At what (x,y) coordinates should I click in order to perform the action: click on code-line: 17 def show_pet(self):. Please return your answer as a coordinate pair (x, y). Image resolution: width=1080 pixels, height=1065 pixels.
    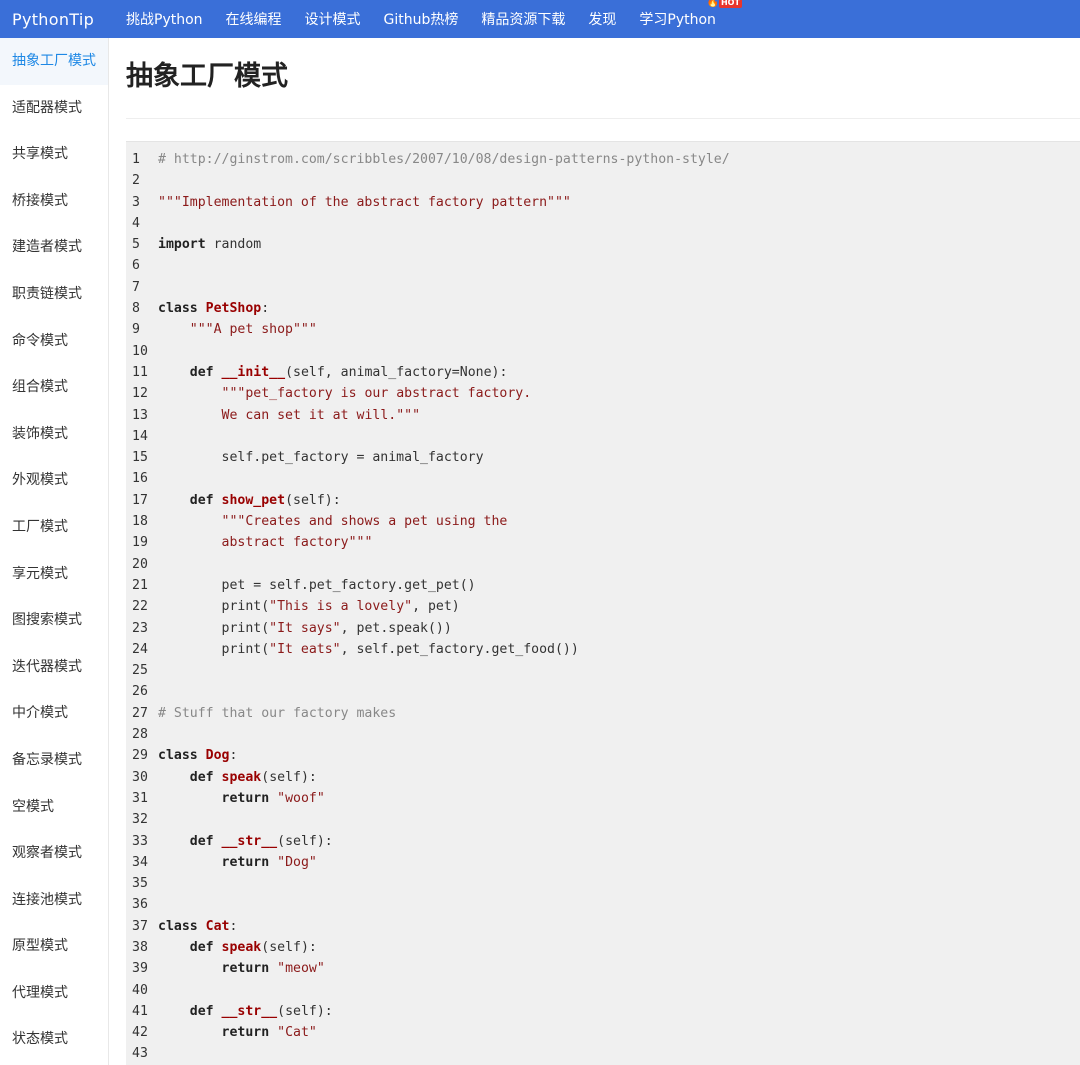
    Looking at the image, I should click on (603, 500).